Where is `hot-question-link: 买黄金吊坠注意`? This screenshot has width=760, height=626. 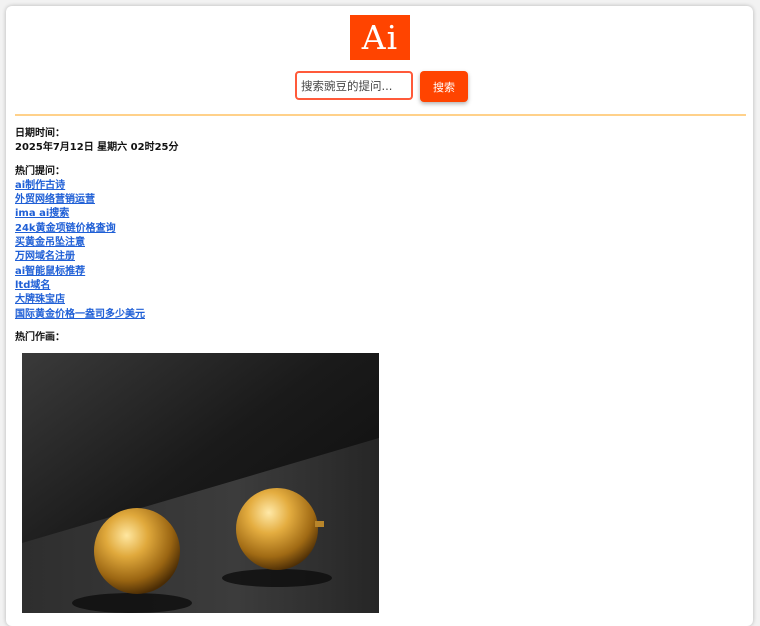 hot-question-link: 买黄金吊坠注意 is located at coordinates (375, 243).